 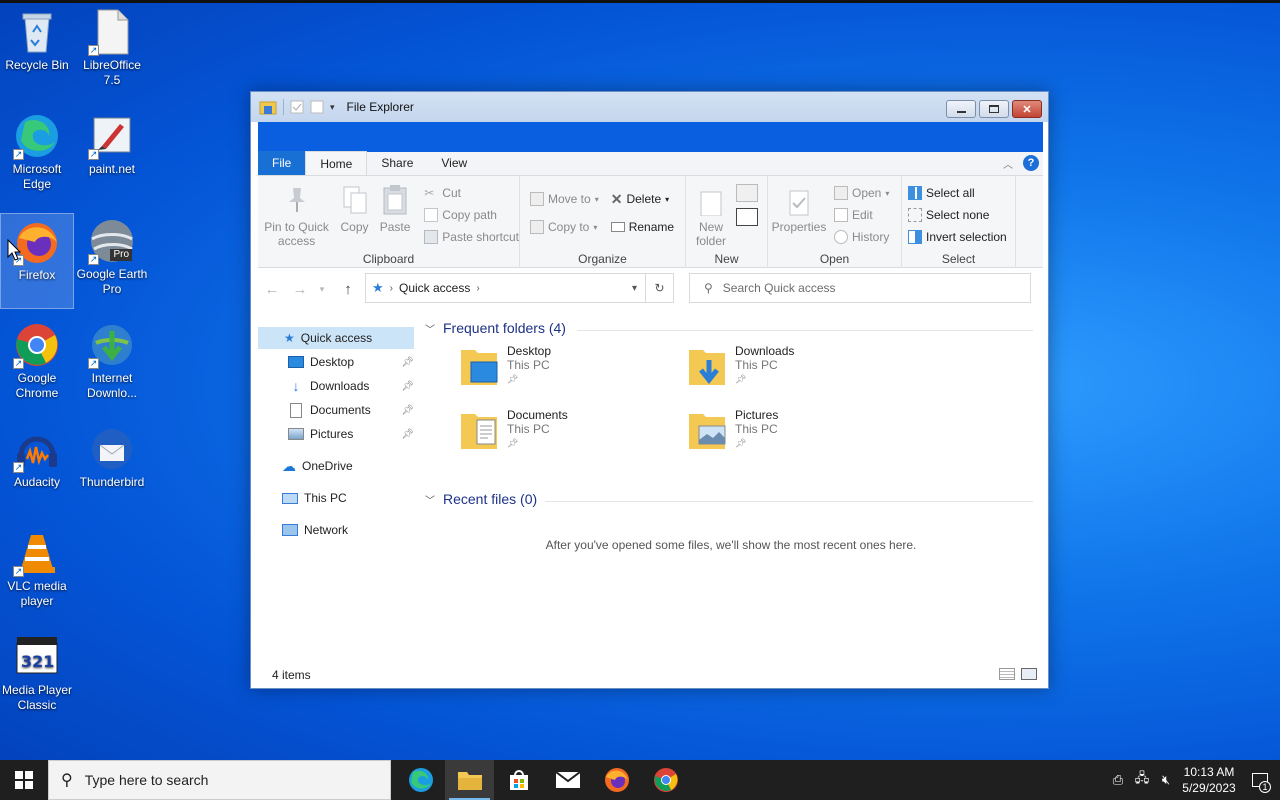 I want to click on recent-locations-icon: ▾, so click(x=322, y=289).